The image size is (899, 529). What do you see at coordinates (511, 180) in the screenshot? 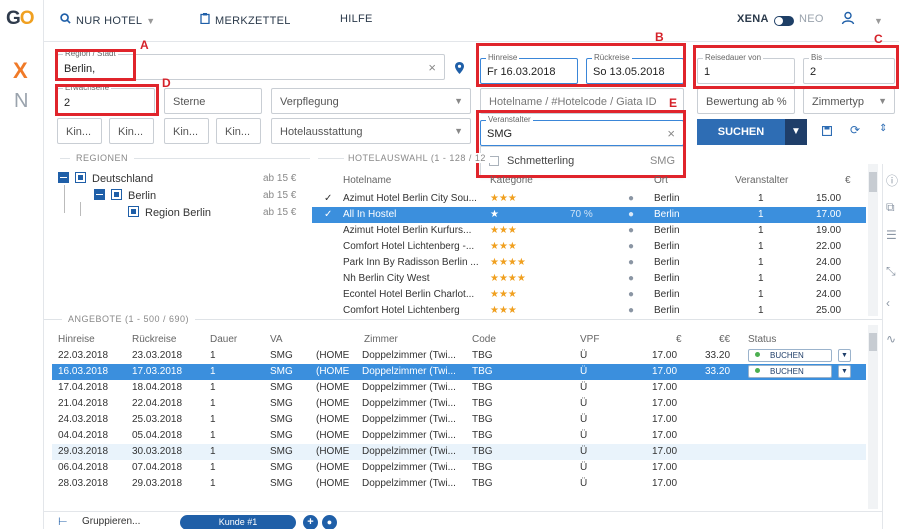
I see `col-kategorie: Kategorie` at bounding box center [511, 180].